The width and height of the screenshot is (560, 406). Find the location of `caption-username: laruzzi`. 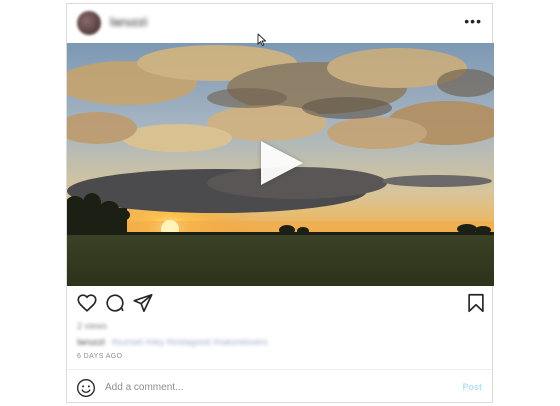

caption-username: laruzzi is located at coordinates (91, 342).